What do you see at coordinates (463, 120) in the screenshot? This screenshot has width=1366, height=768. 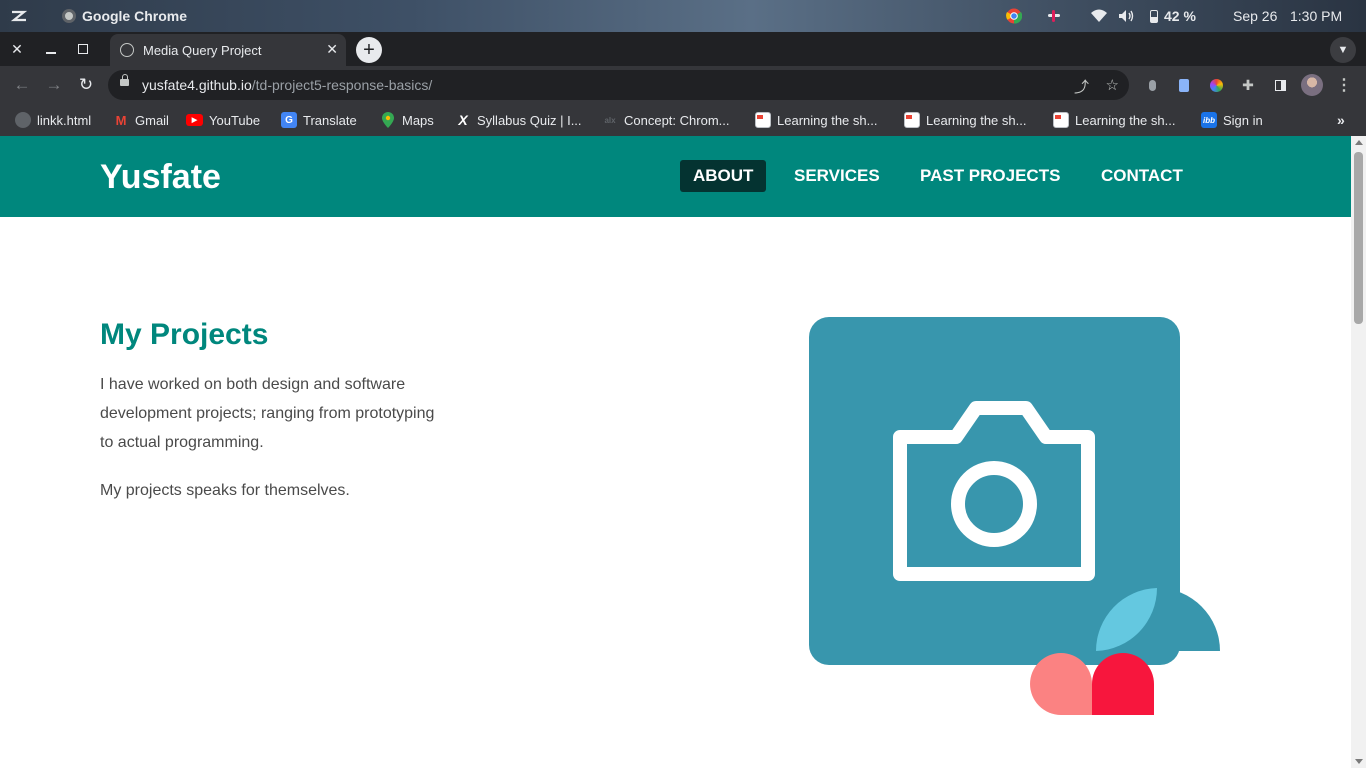 I see `x-icon: X` at bounding box center [463, 120].